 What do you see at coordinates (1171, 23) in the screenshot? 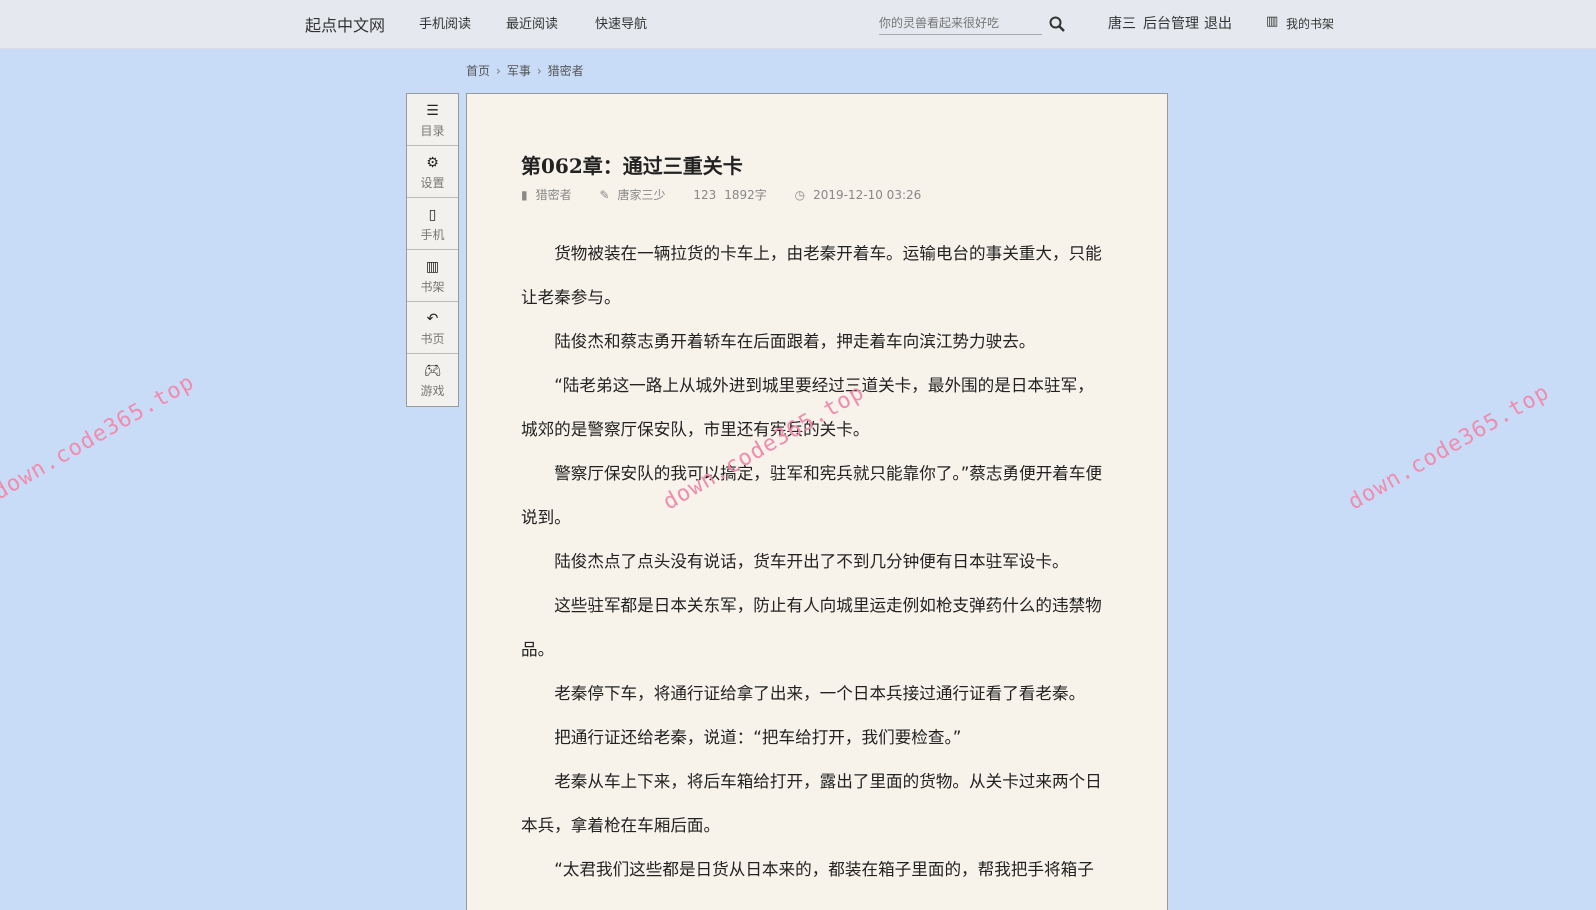
I see `admin-link: 后台管理` at bounding box center [1171, 23].